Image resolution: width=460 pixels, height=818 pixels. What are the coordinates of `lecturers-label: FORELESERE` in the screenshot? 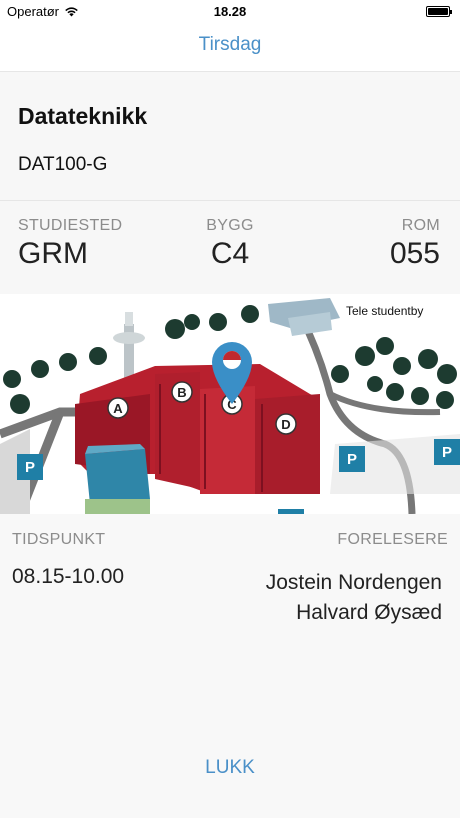 It's located at (392, 539).